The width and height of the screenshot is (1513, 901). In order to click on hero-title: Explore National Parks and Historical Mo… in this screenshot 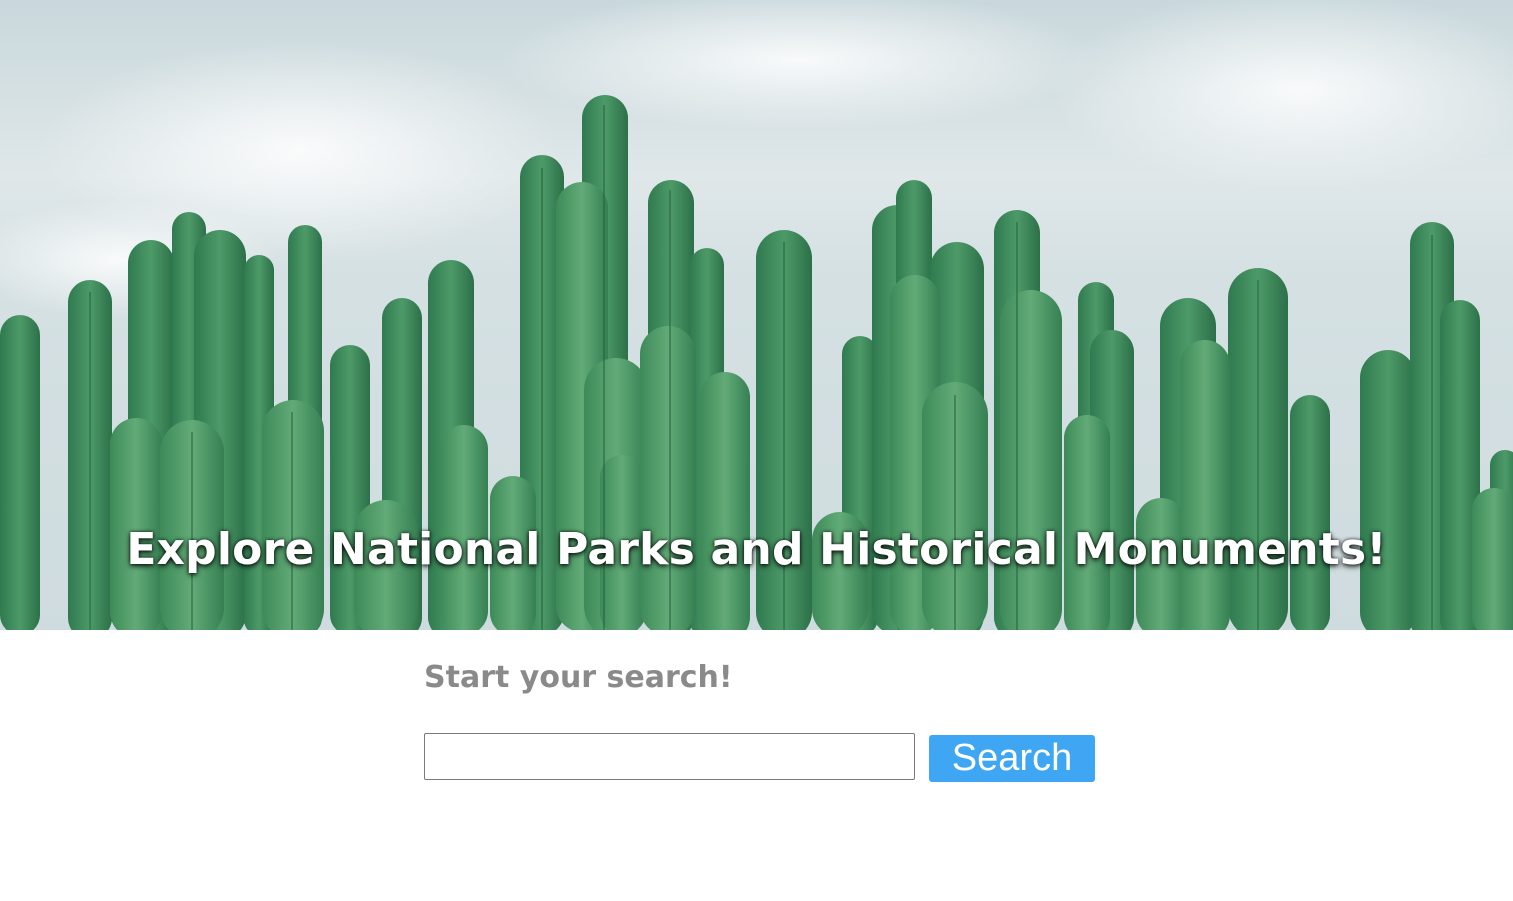, I will do `click(756, 549)`.